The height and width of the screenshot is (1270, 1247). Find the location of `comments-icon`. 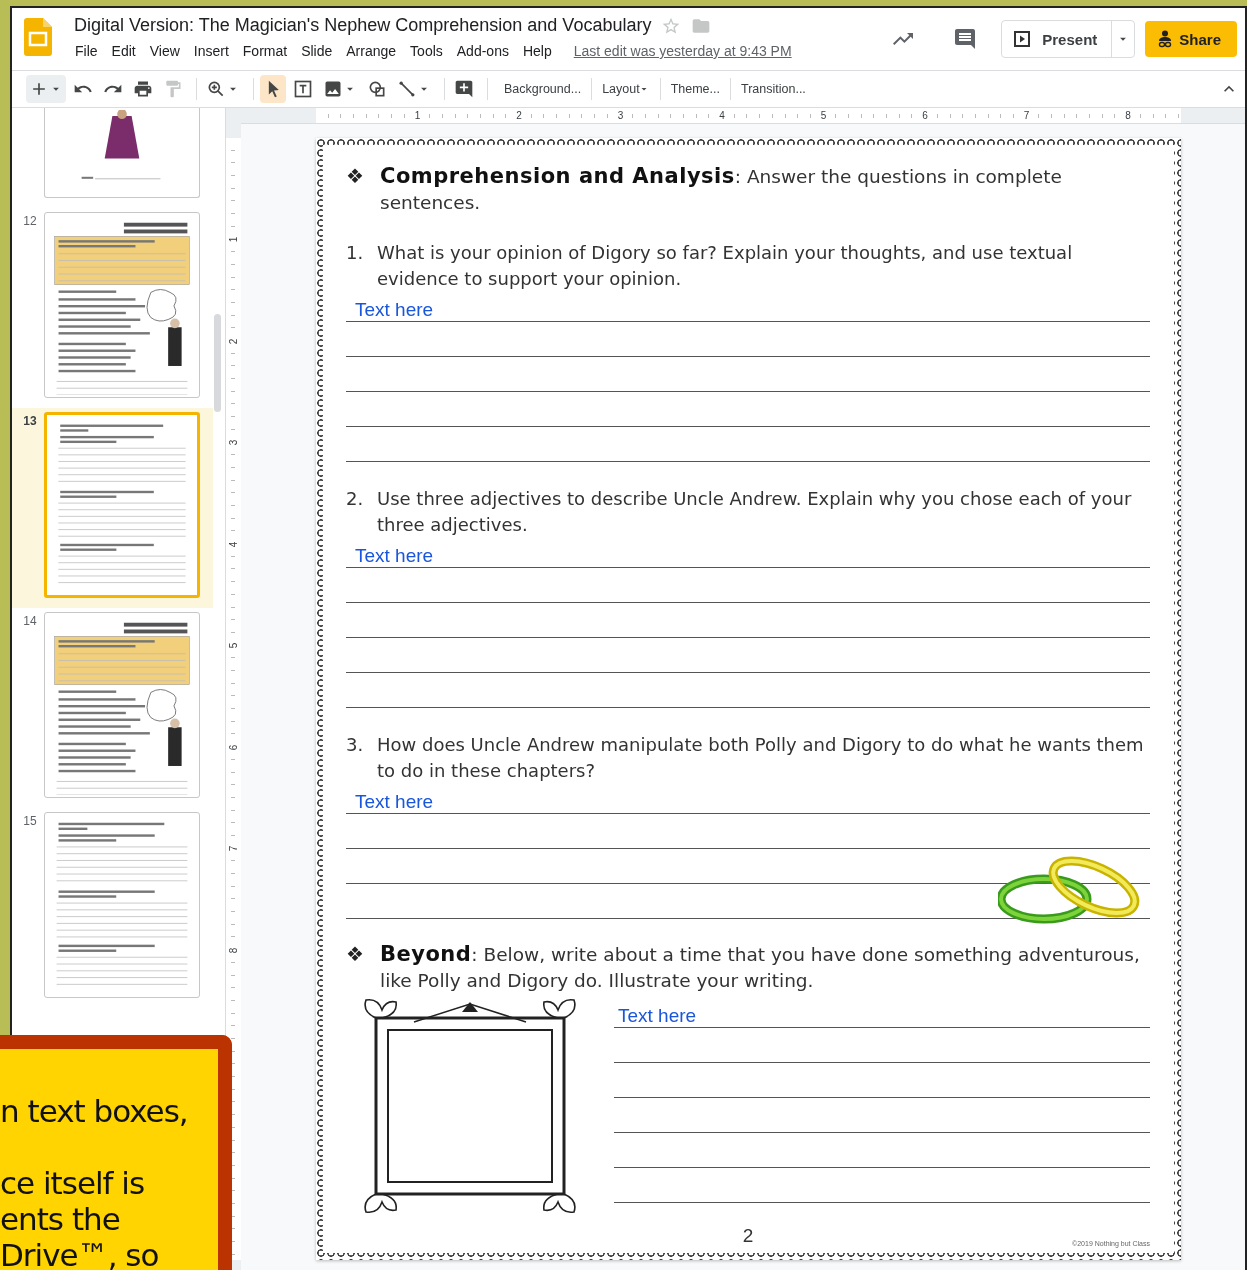

comments-icon is located at coordinates (965, 39).